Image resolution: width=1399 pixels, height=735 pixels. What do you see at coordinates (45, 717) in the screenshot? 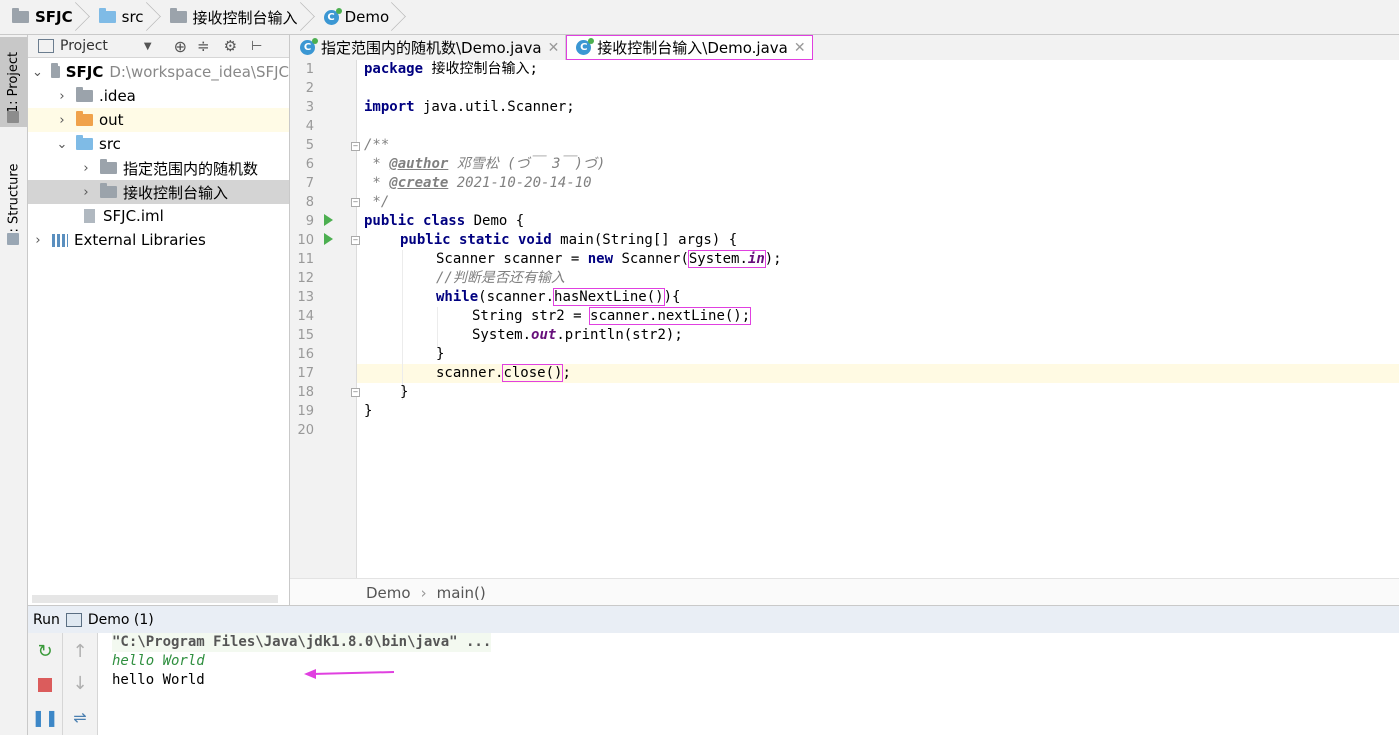
I see `pause-icon: ❚❚` at bounding box center [45, 717].